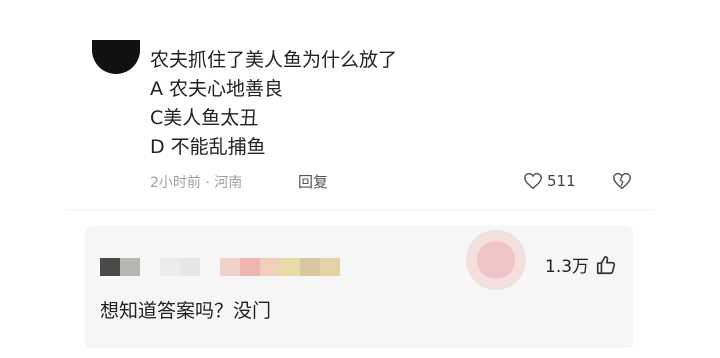 This screenshot has width=720, height=358. I want to click on comment-meta: 2小时前 · 河南, so click(196, 183).